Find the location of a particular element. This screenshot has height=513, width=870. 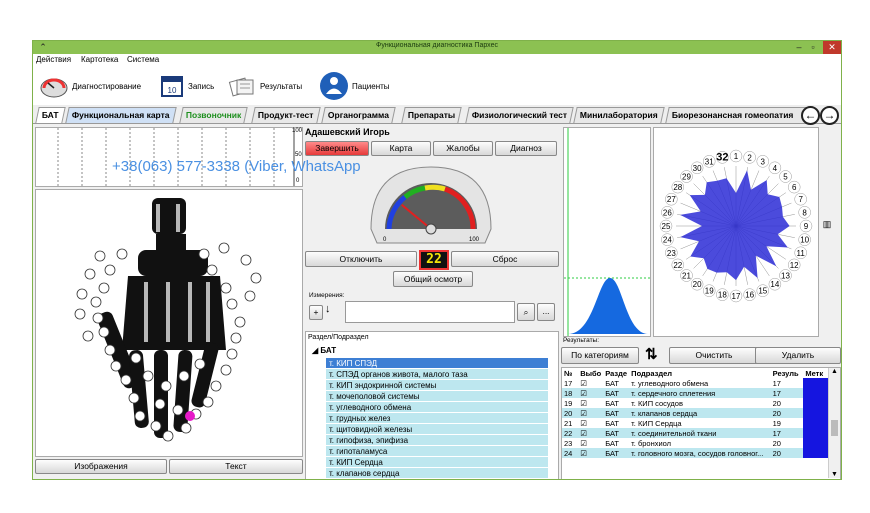

list-item: т. КИП эндокринной системы is located at coordinates (437, 385).